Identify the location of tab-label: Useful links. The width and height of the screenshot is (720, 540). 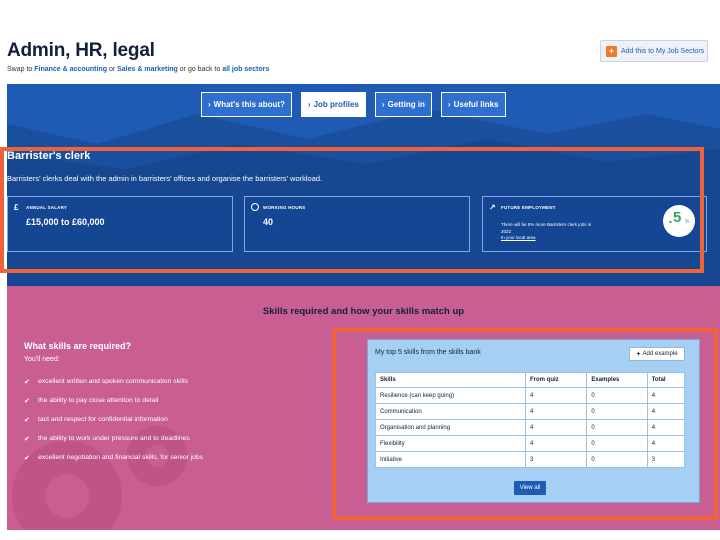
(476, 104).